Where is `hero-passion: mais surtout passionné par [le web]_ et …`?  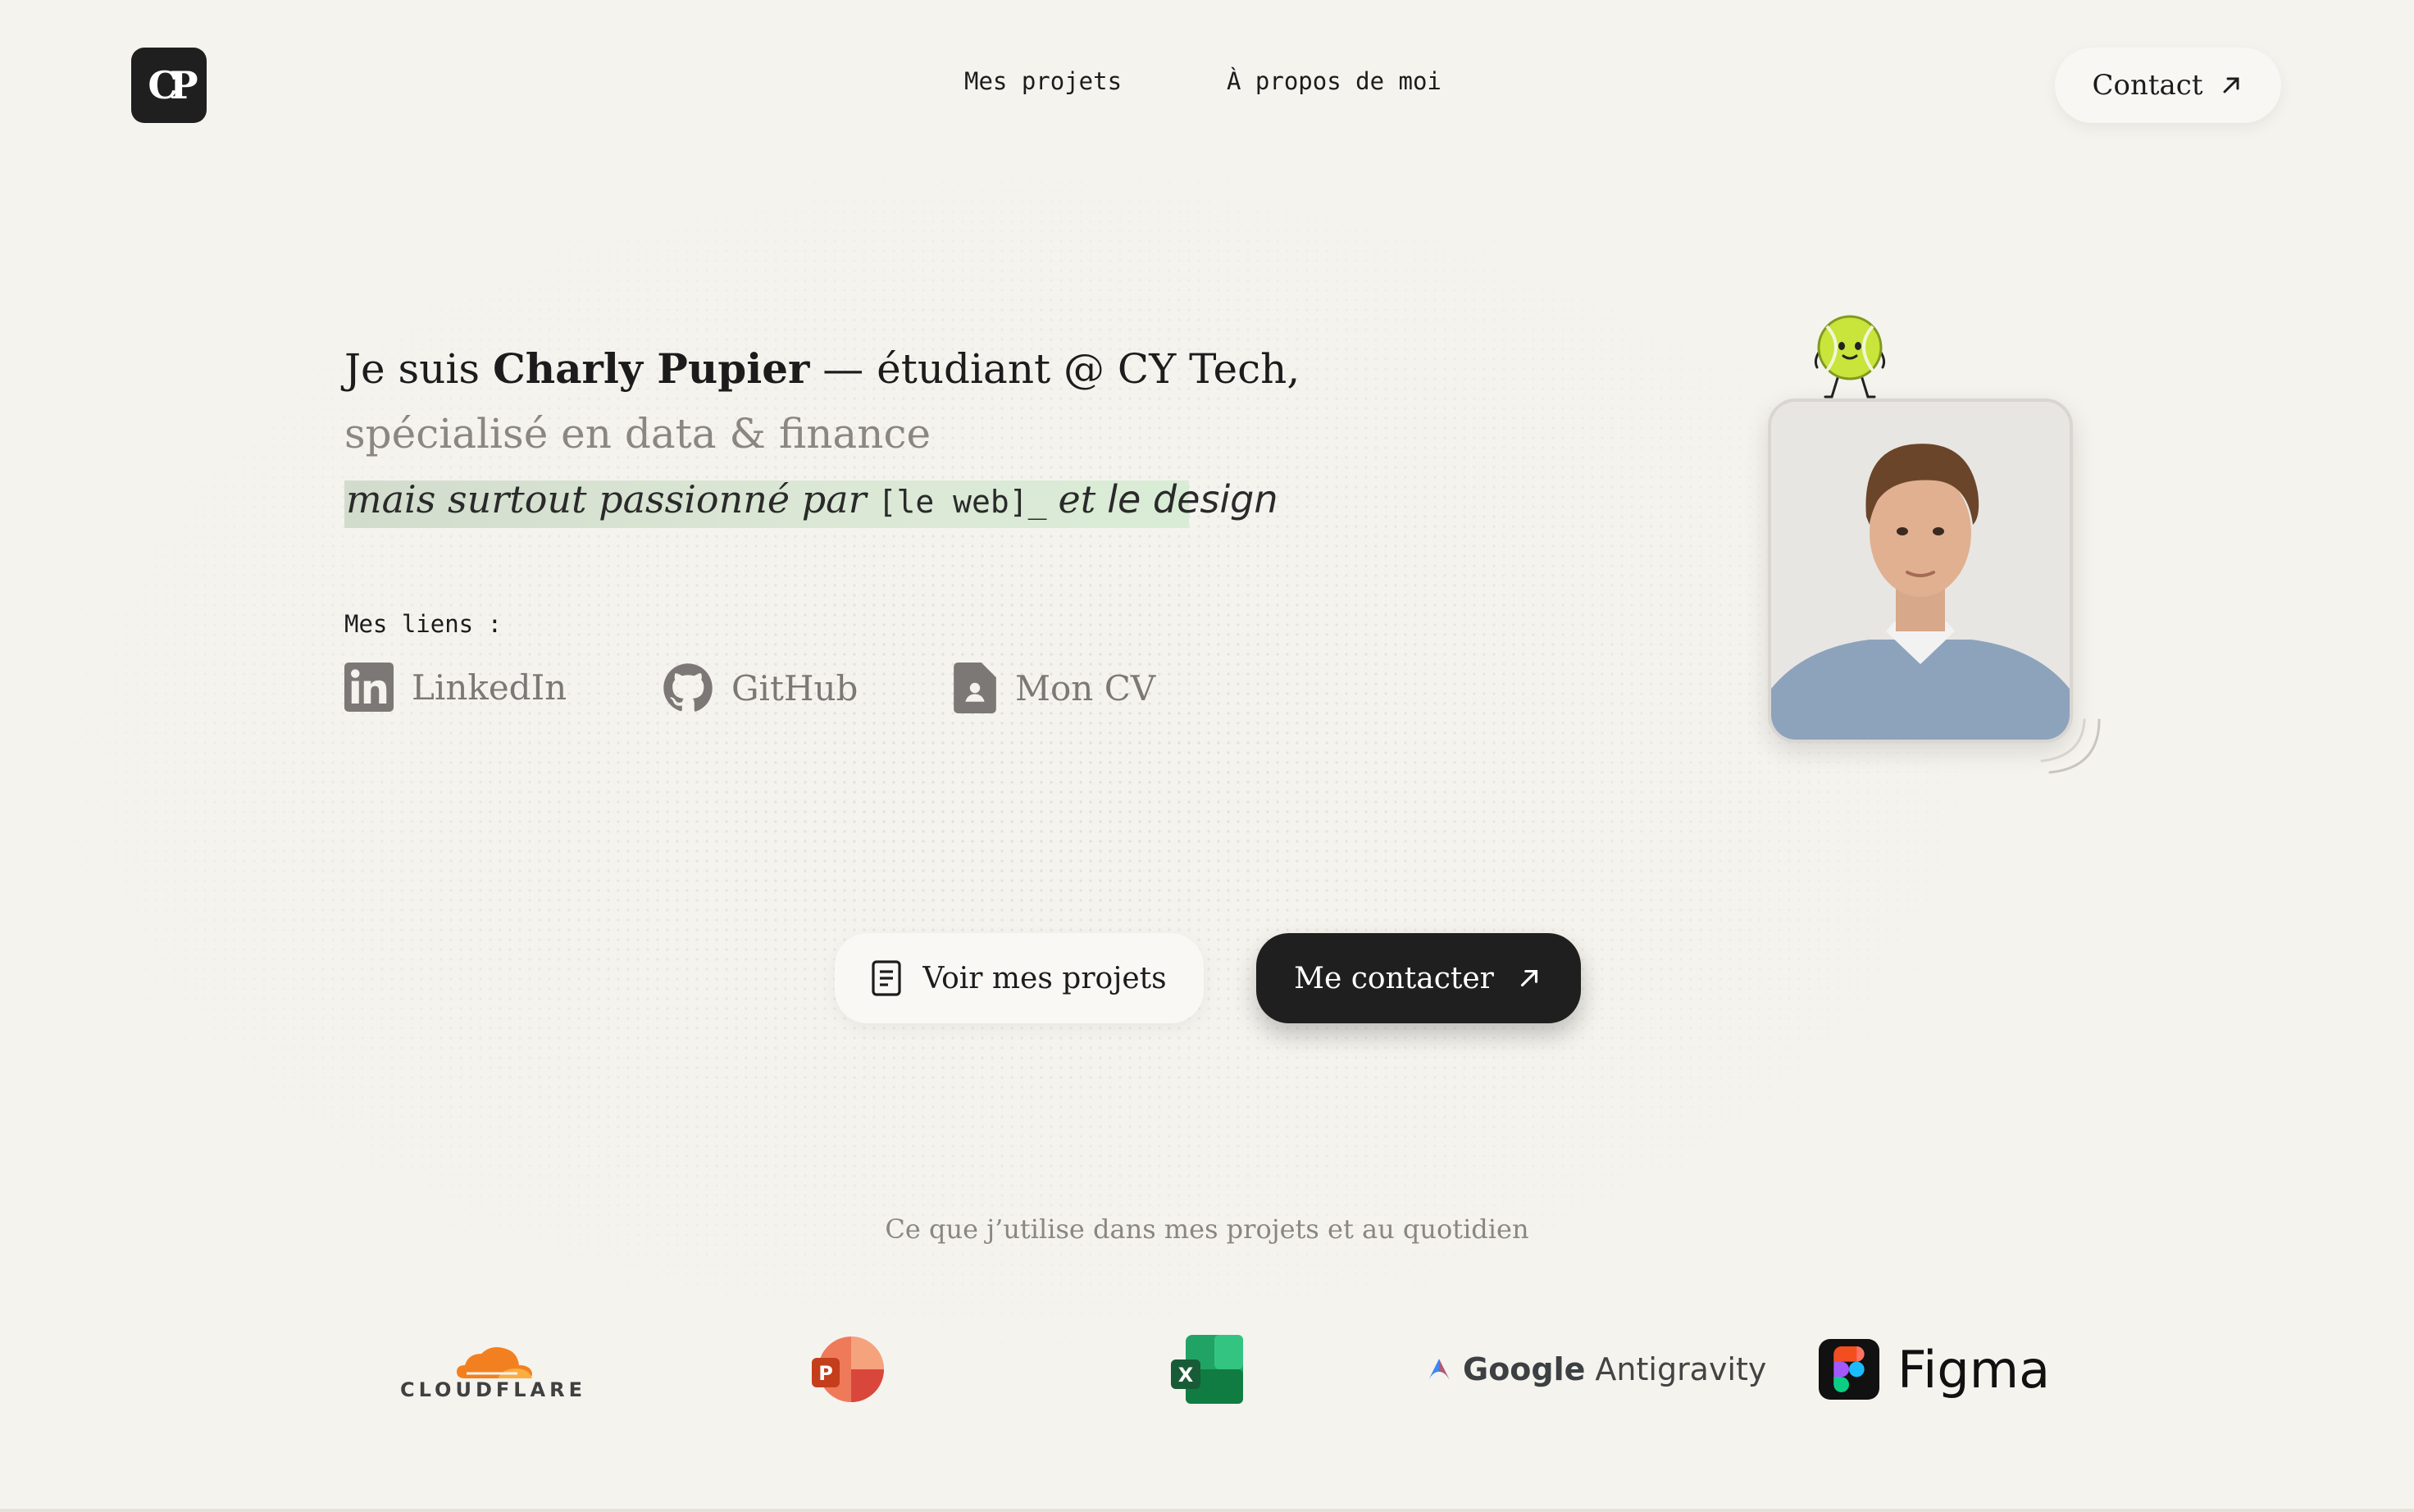
hero-passion: mais surtout passionné par [le web]_ et … is located at coordinates (812, 499).